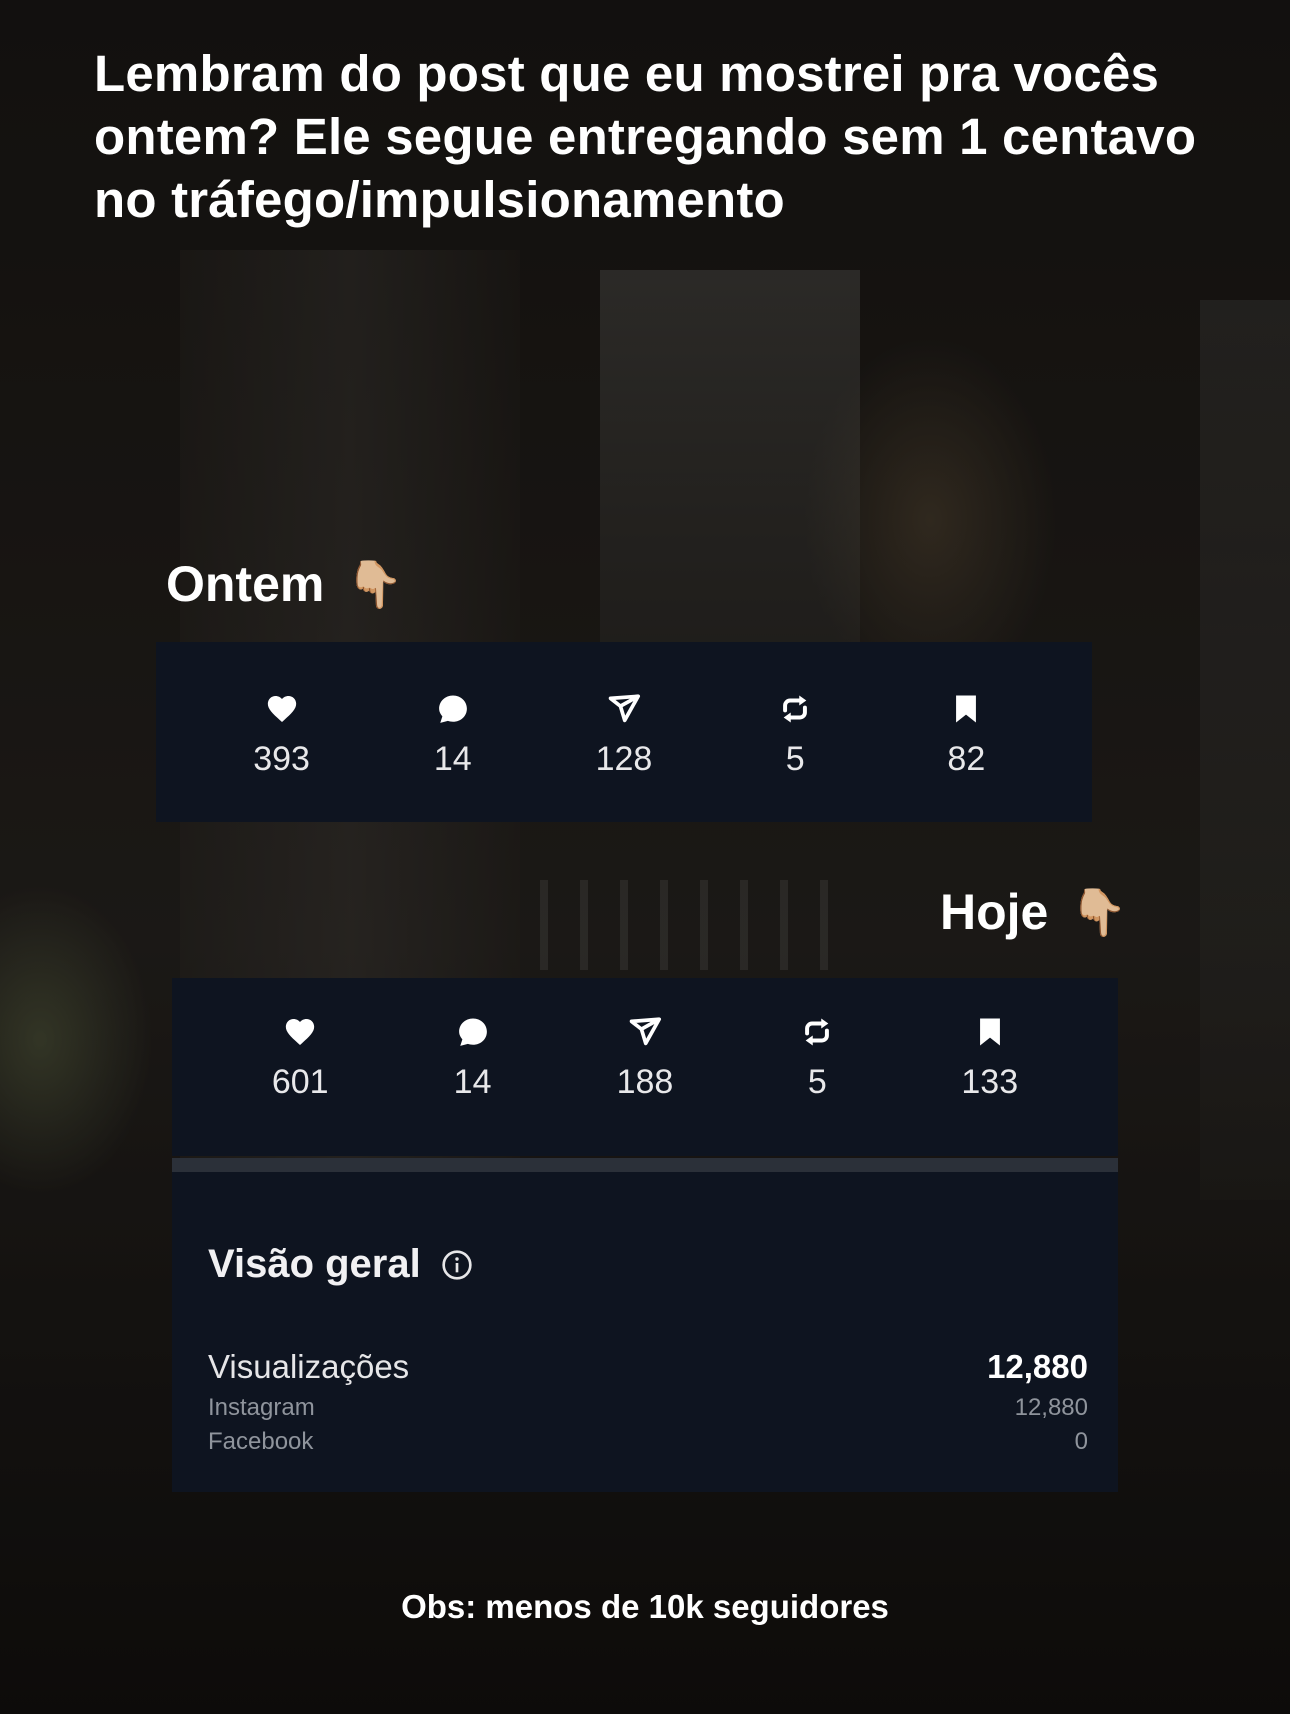 The image size is (1290, 1714). I want to click on stat-saves: 82, so click(966, 735).